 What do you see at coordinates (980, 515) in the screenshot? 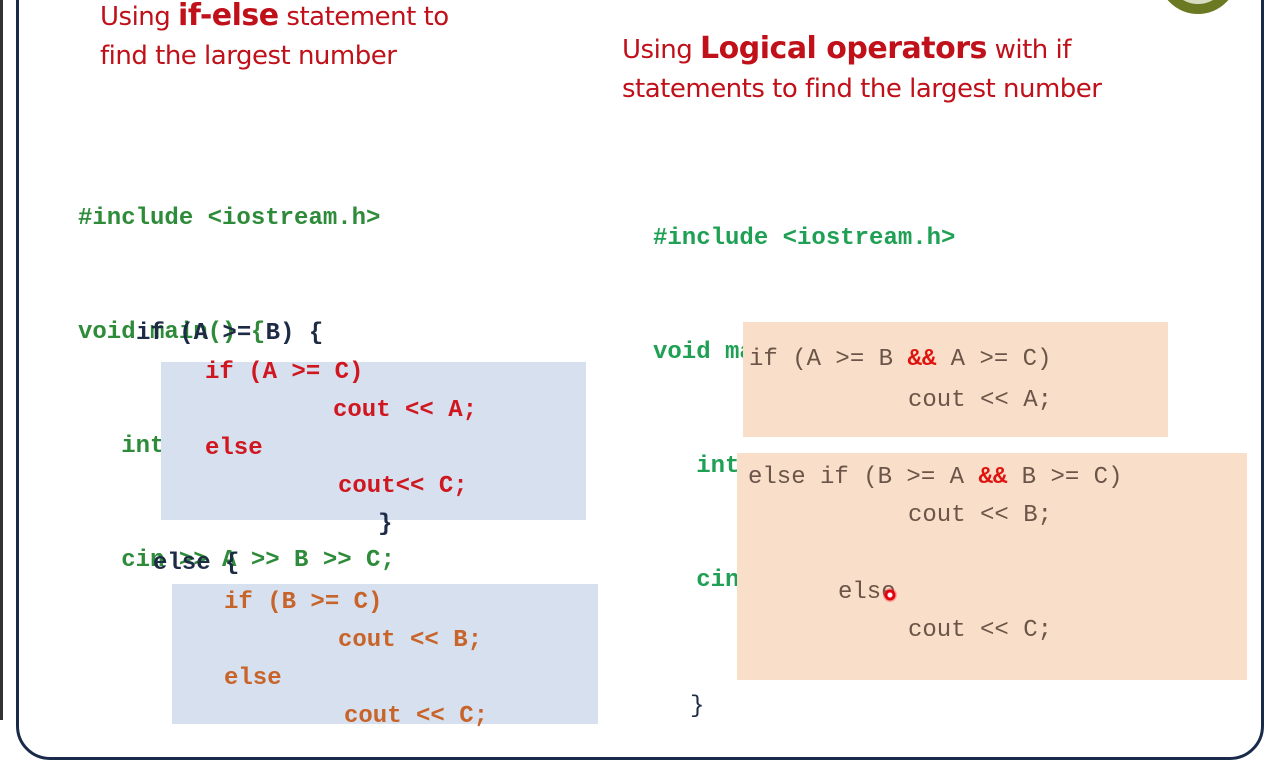
I see `right-cout-b: cout << B;` at bounding box center [980, 515].